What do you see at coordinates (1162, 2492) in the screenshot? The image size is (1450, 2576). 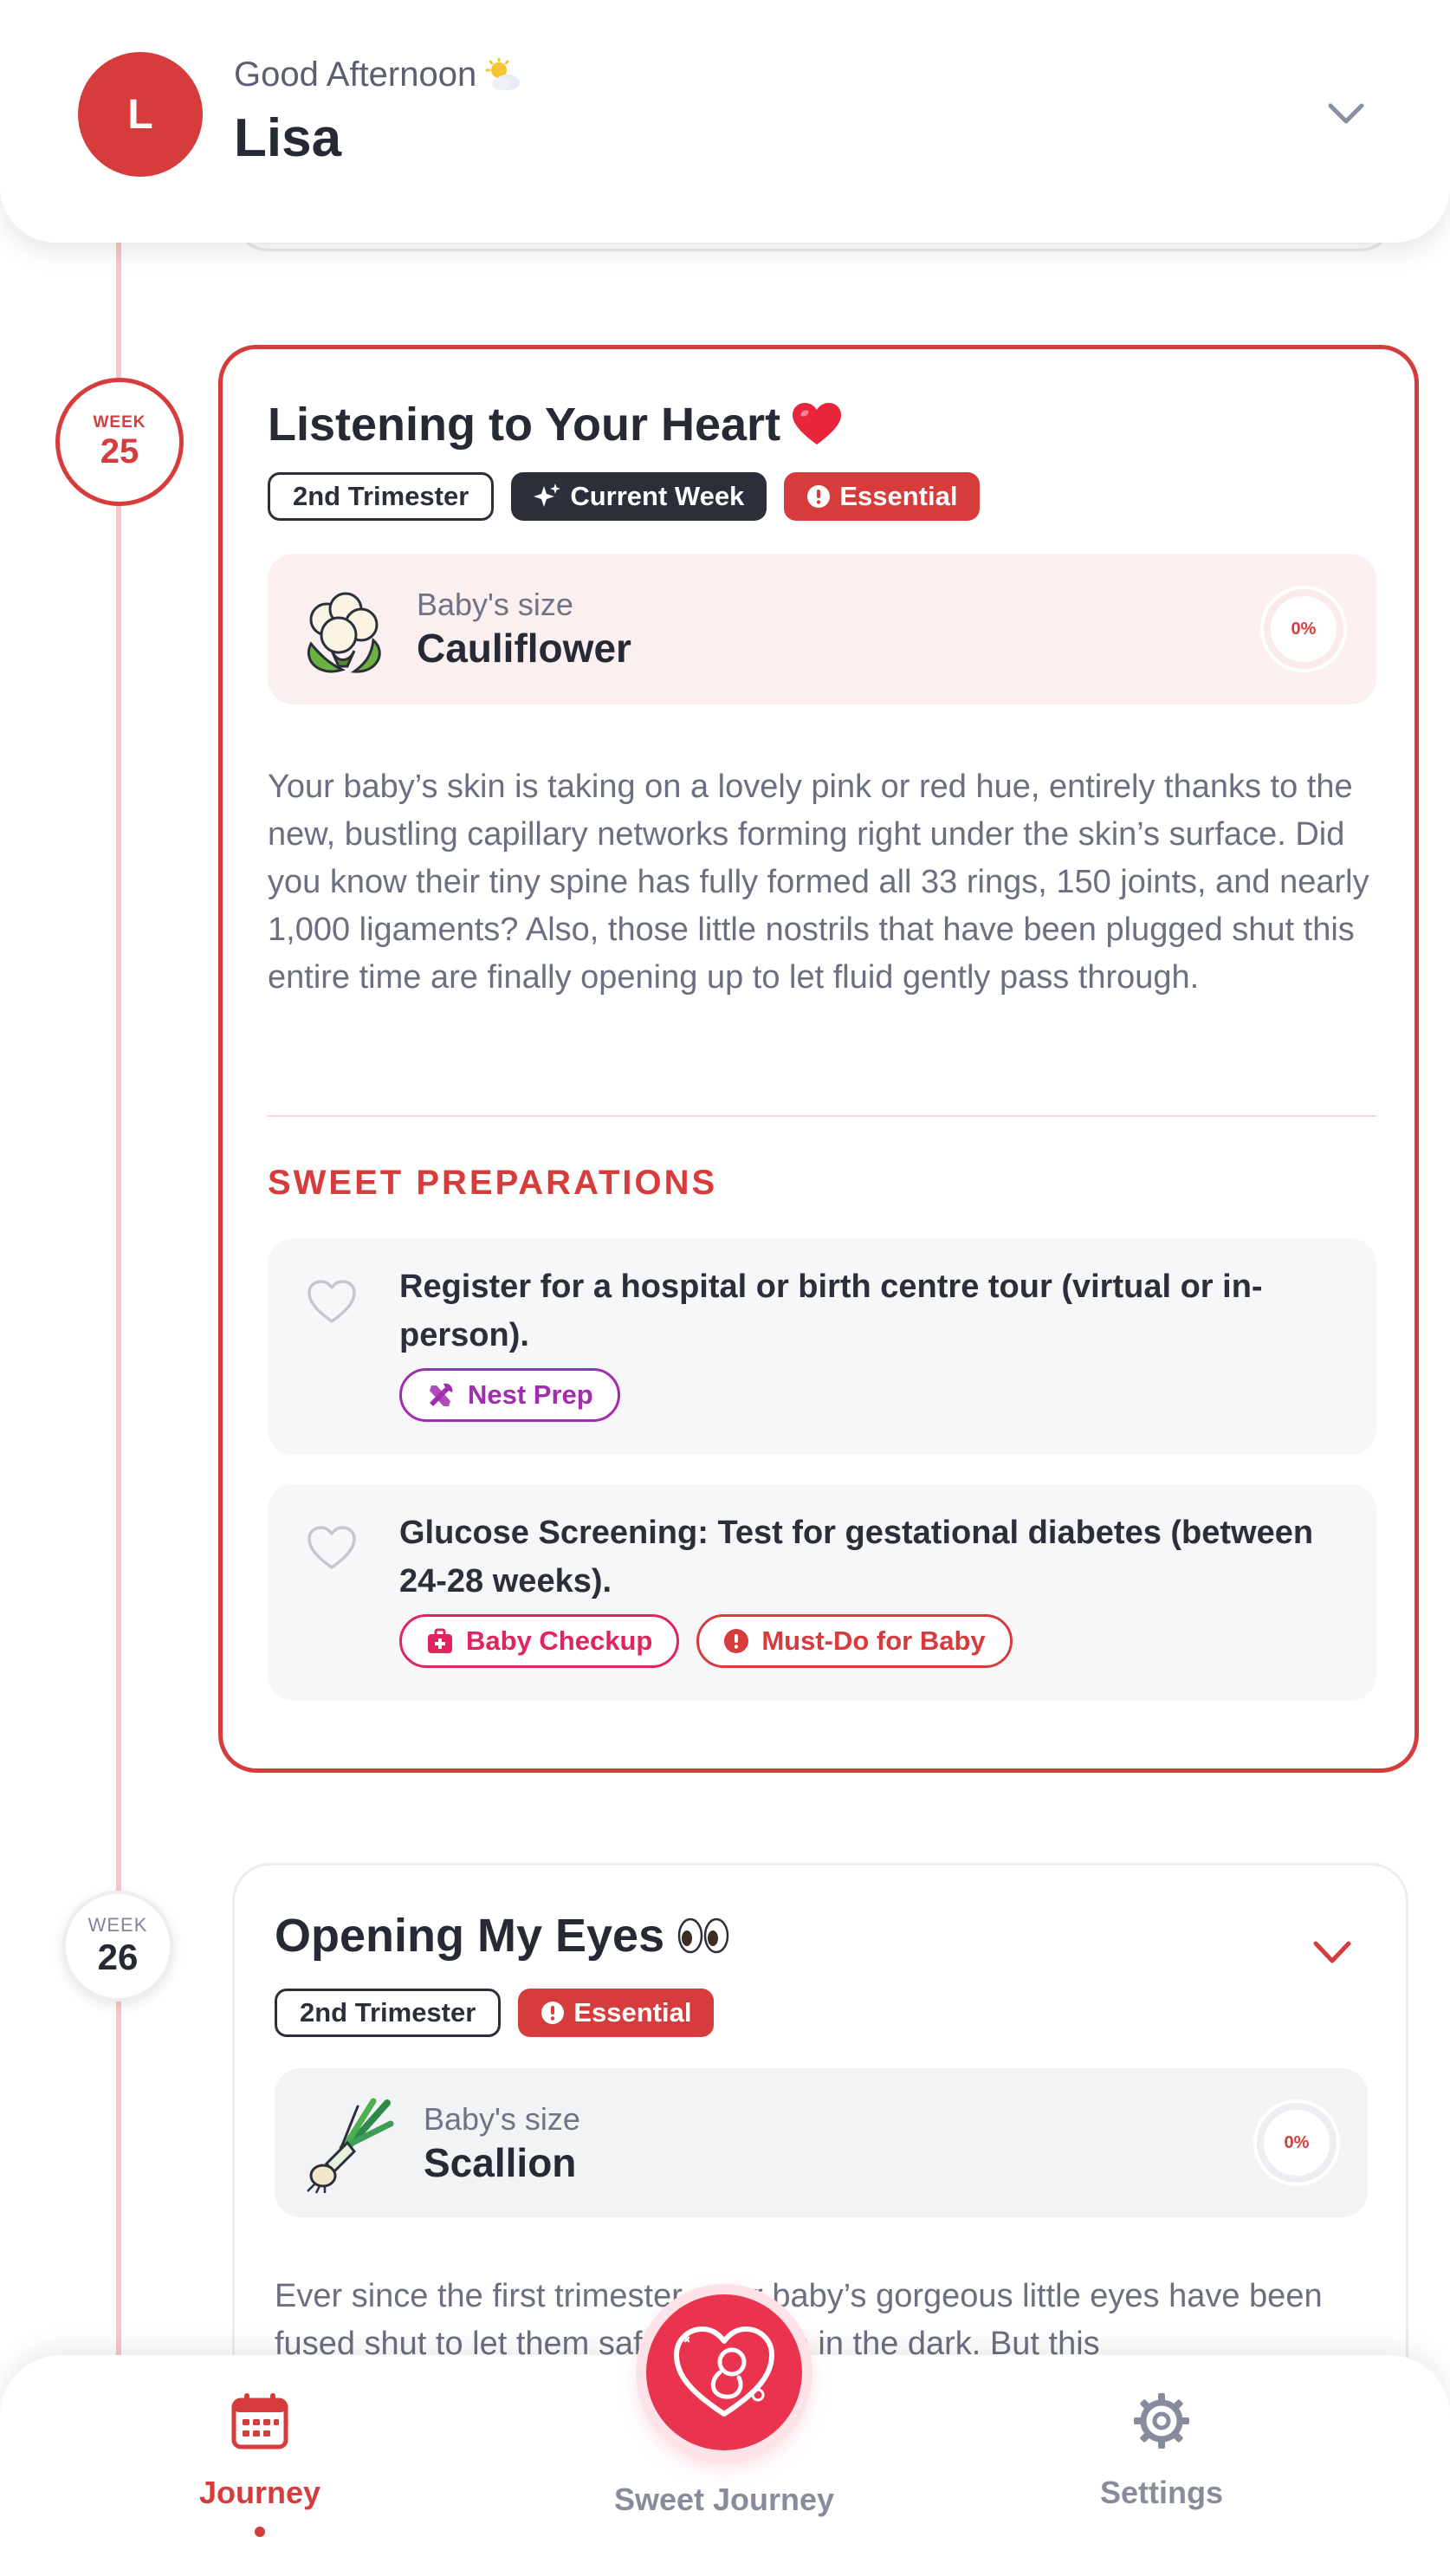 I see `nav-label-settings: Settings` at bounding box center [1162, 2492].